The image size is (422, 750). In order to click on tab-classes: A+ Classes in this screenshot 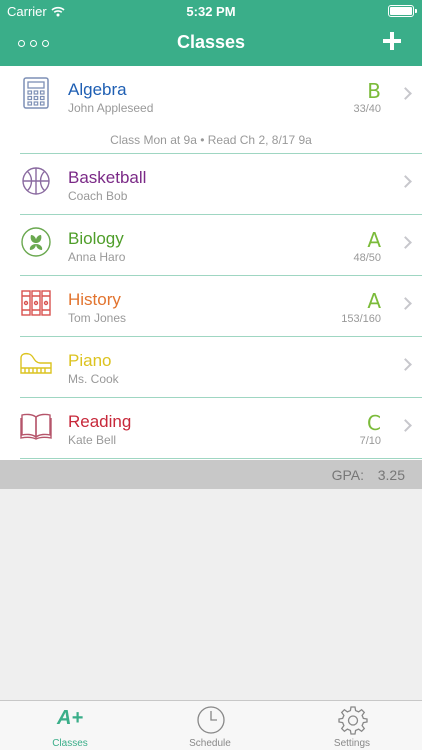, I will do `click(70, 725)`.